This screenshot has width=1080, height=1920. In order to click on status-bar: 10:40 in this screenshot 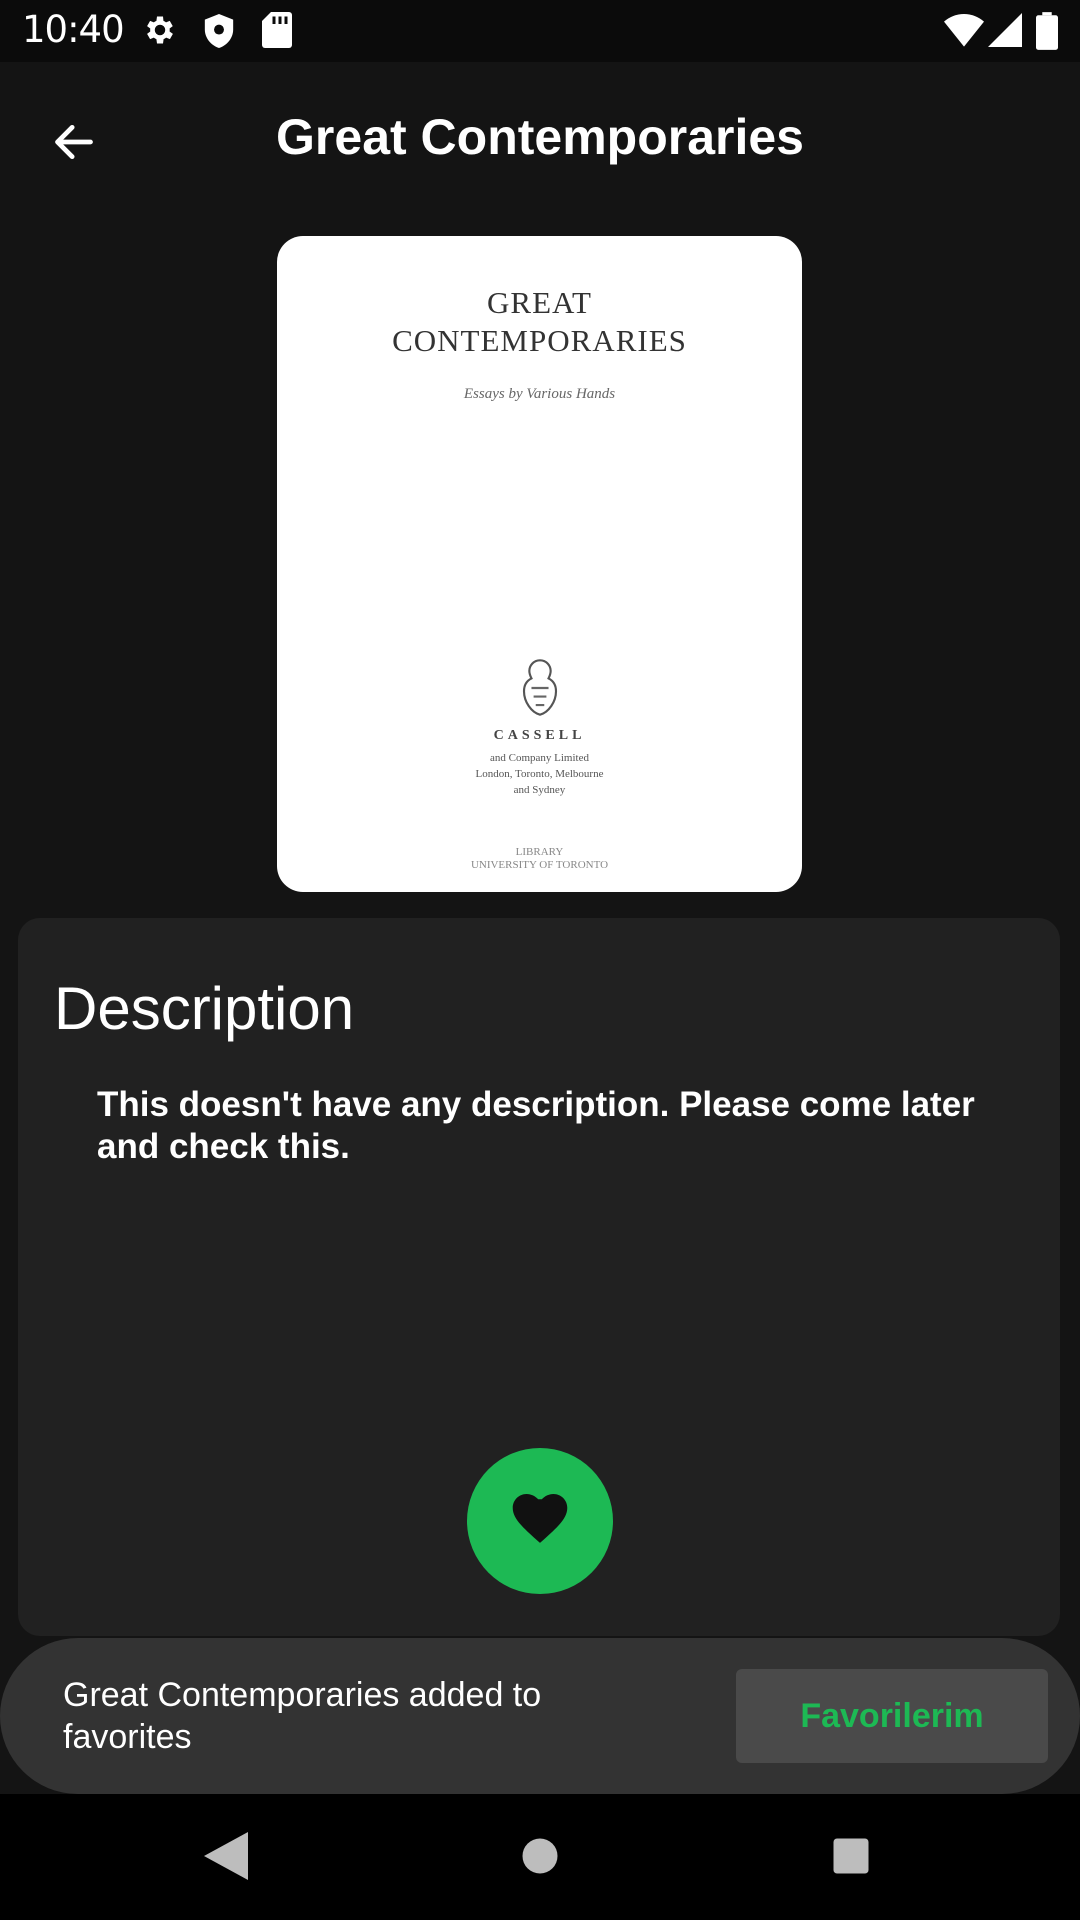, I will do `click(540, 31)`.